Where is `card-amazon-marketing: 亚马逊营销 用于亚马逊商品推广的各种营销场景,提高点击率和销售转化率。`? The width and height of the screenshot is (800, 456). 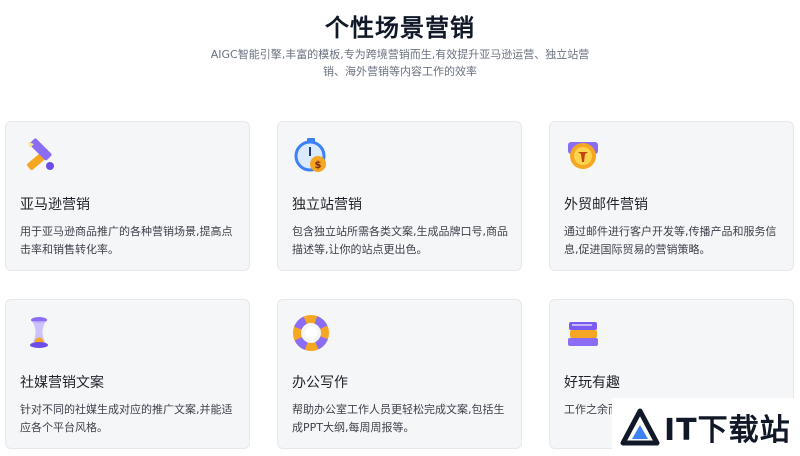 card-amazon-marketing: 亚马逊营销 用于亚马逊商品推广的各种营销场景,提高点击率和销售转化率。 is located at coordinates (127, 196).